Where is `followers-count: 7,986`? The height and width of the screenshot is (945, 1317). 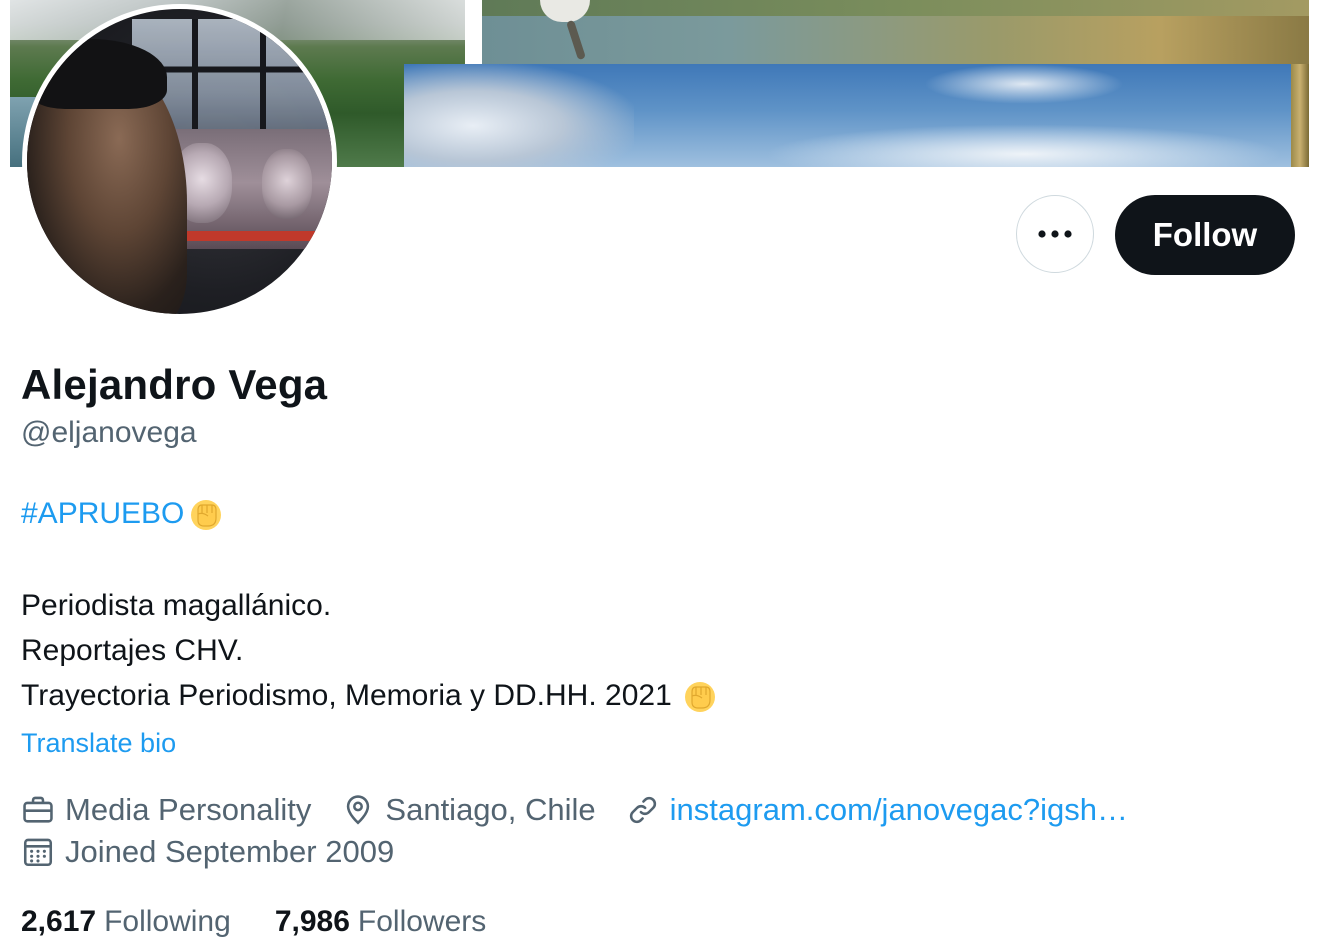 followers-count: 7,986 is located at coordinates (312, 921).